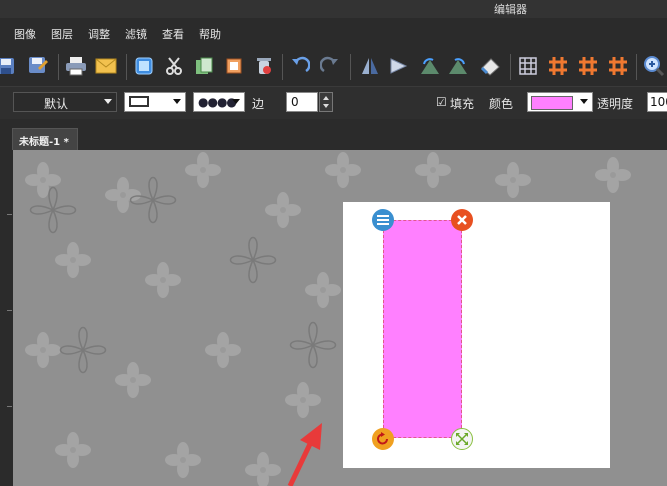 Image resolution: width=667 pixels, height=486 pixels. Describe the element at coordinates (139, 101) in the screenshot. I see `rectangle-style-icon` at that location.